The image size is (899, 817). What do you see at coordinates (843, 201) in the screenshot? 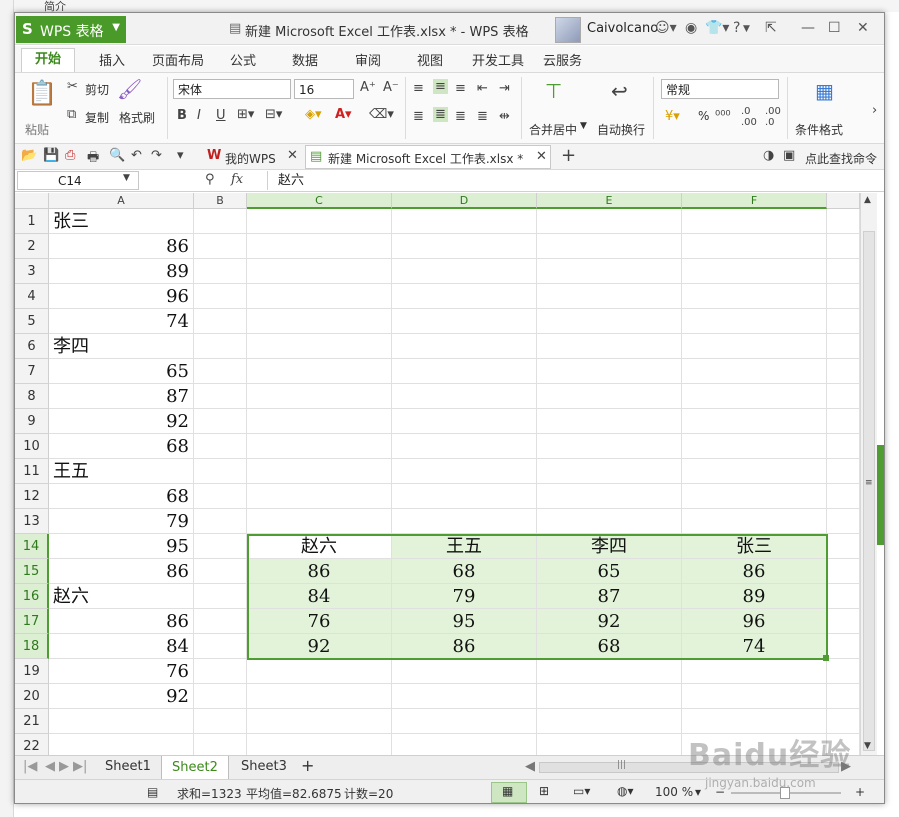
I see `column-header-g` at bounding box center [843, 201].